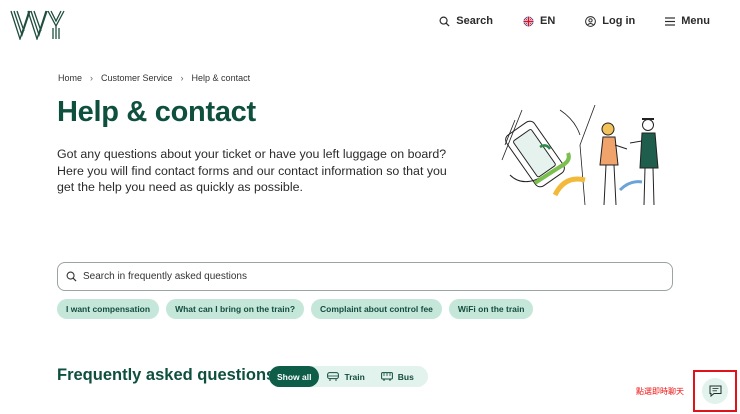  Describe the element at coordinates (670, 21) in the screenshot. I see `menu-icon` at that location.